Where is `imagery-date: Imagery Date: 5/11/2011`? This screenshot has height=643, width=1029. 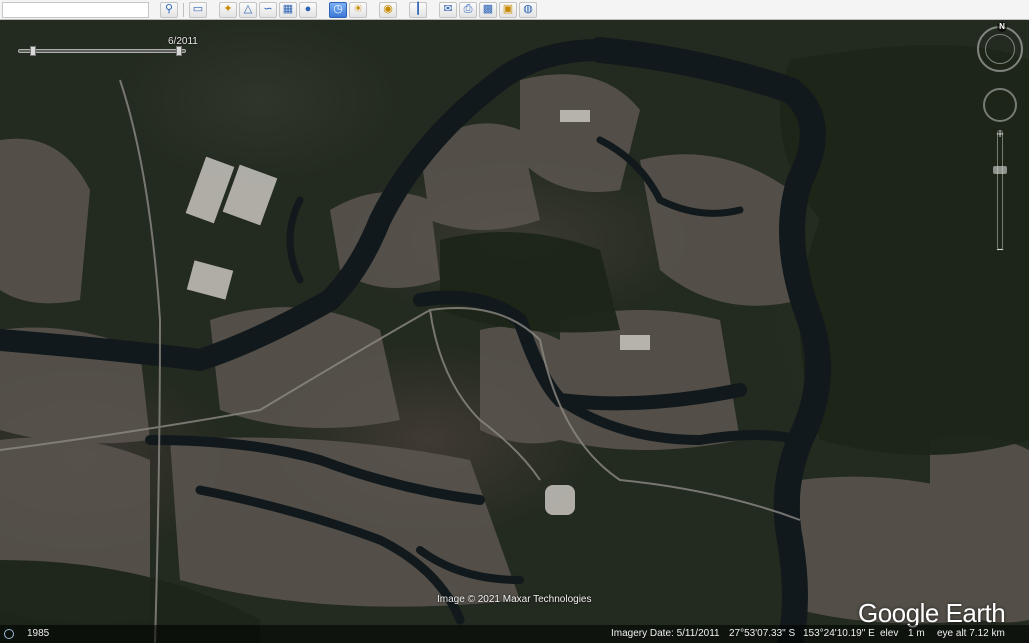 imagery-date: Imagery Date: 5/11/2011 is located at coordinates (665, 633).